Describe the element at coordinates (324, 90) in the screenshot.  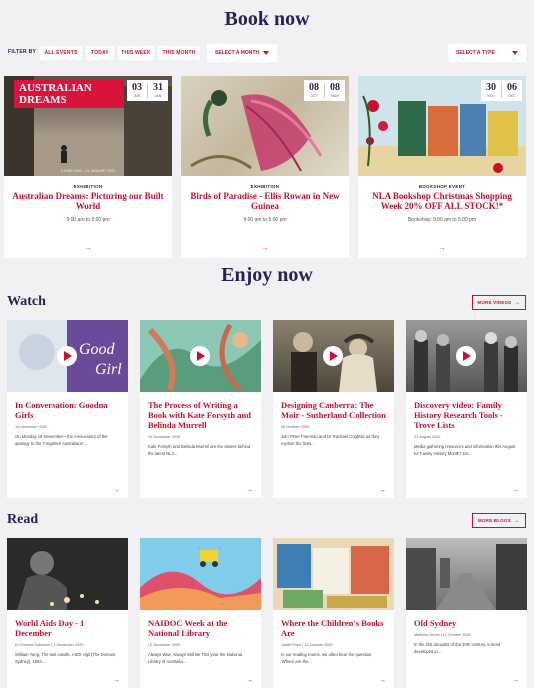
I see `event-date-range: 08 OCT 08 MAR` at that location.